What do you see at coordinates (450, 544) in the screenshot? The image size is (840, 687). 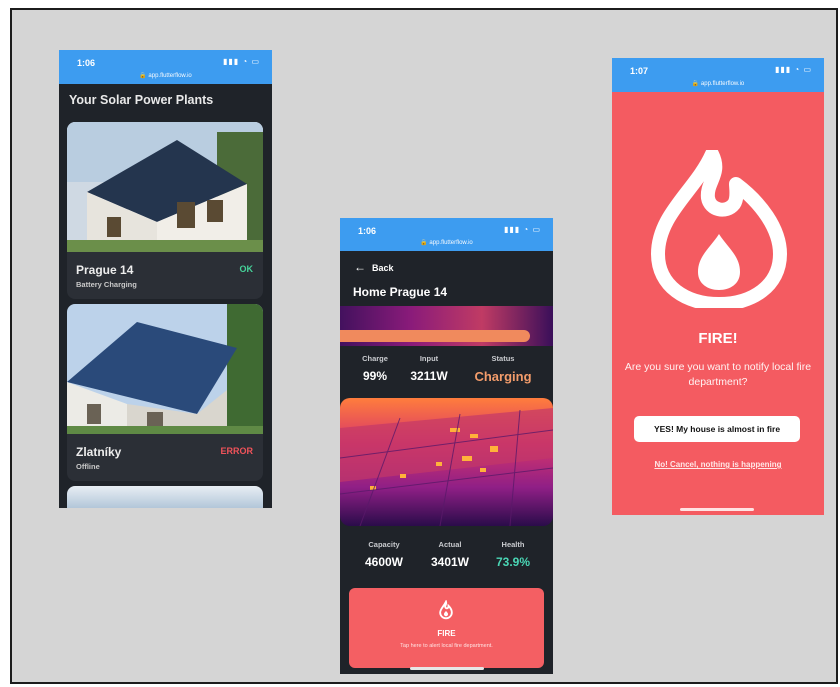 I see `stat-label: Actual` at bounding box center [450, 544].